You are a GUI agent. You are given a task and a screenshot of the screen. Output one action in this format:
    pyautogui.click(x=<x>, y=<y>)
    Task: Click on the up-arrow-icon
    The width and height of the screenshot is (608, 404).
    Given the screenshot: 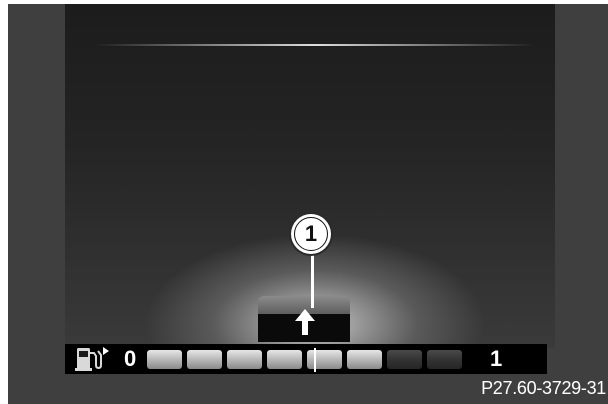 What is the action you would take?
    pyautogui.click(x=305, y=322)
    